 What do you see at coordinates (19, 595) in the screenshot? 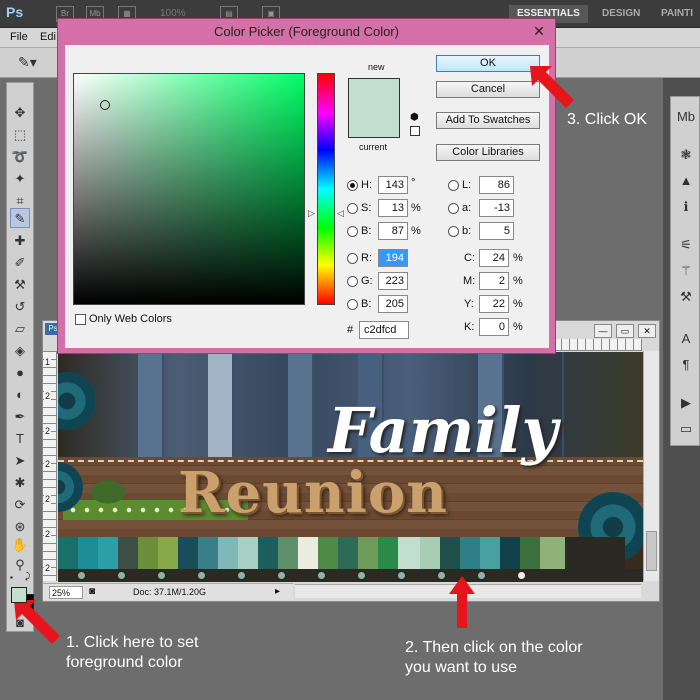
I see `foreground-color-swatch` at bounding box center [19, 595].